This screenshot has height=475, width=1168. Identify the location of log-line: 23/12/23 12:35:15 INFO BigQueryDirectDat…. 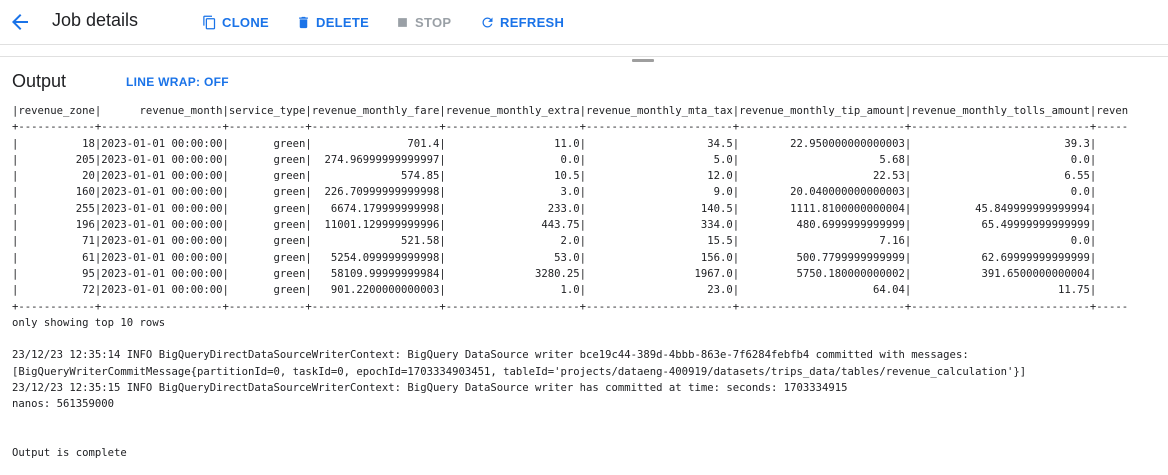
(430, 388).